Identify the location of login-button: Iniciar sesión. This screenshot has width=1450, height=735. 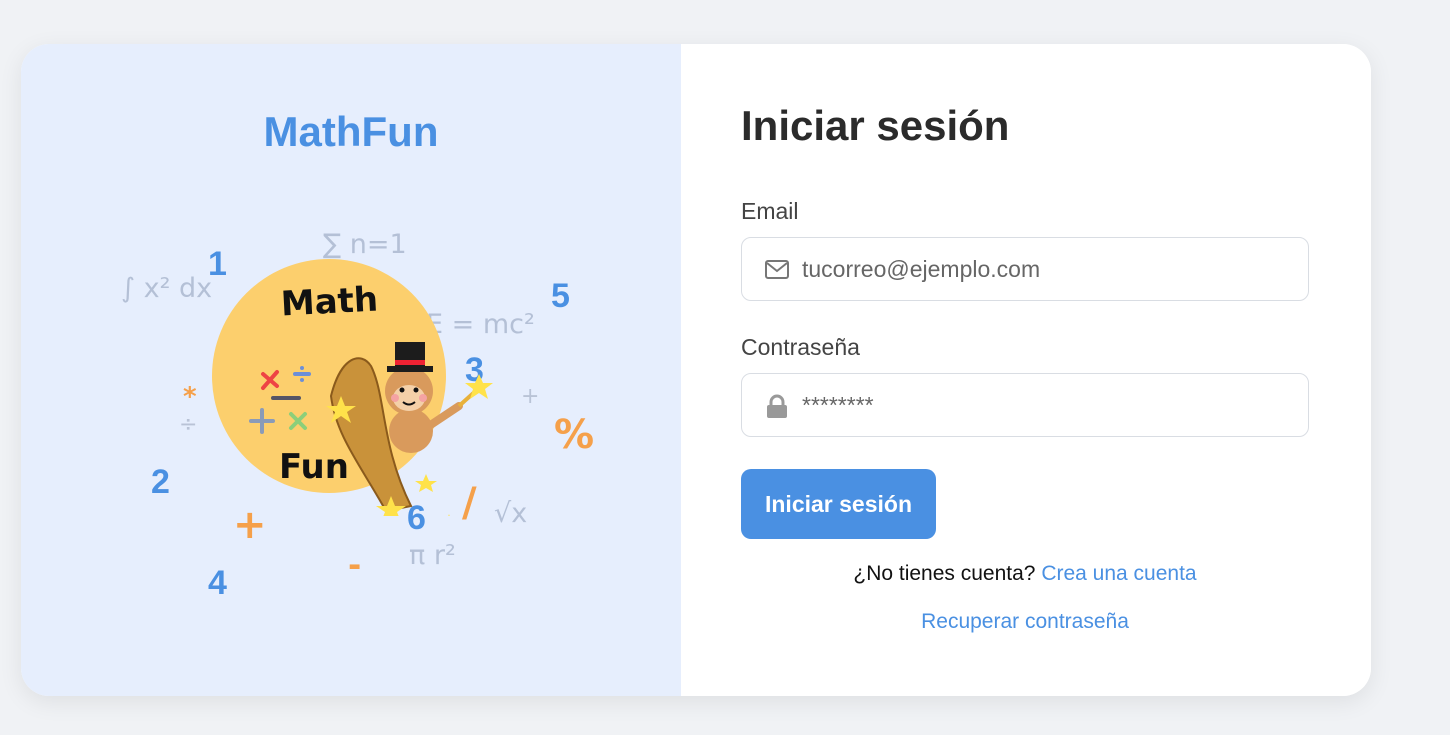
(838, 504).